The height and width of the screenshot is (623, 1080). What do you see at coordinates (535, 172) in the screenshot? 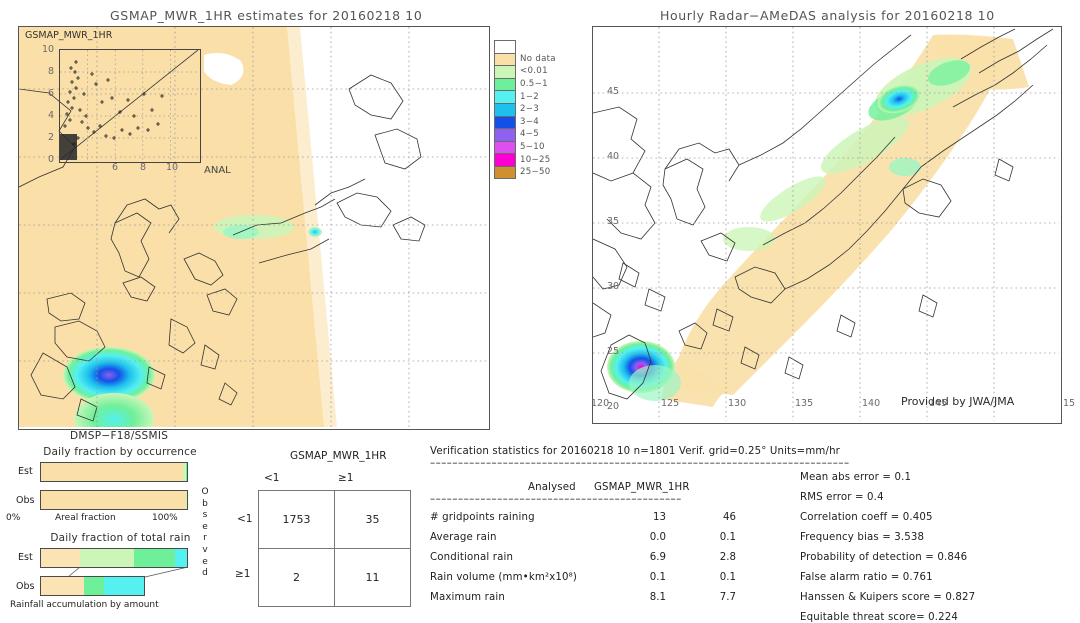
I see `colorbar-label-10: 25−50` at bounding box center [535, 172].